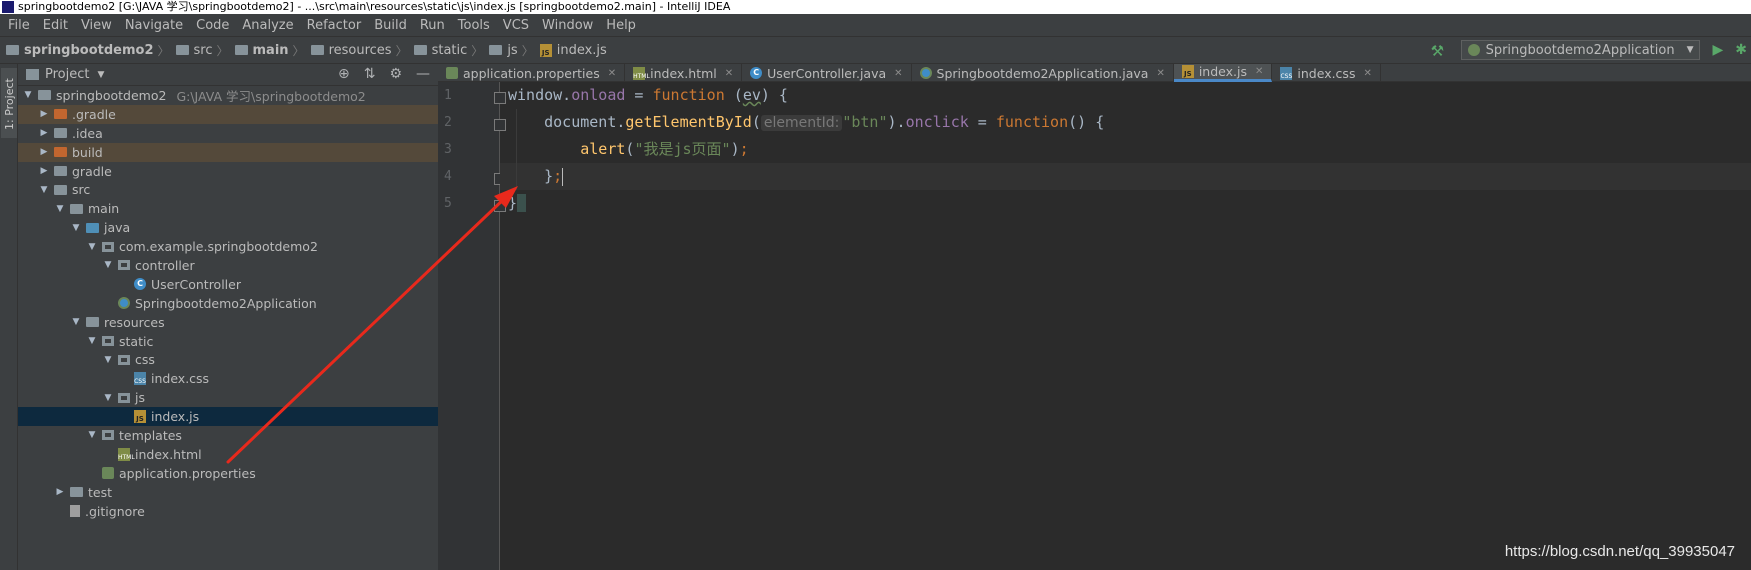  Describe the element at coordinates (1187, 71) in the screenshot. I see `js-file-icon: JS` at that location.